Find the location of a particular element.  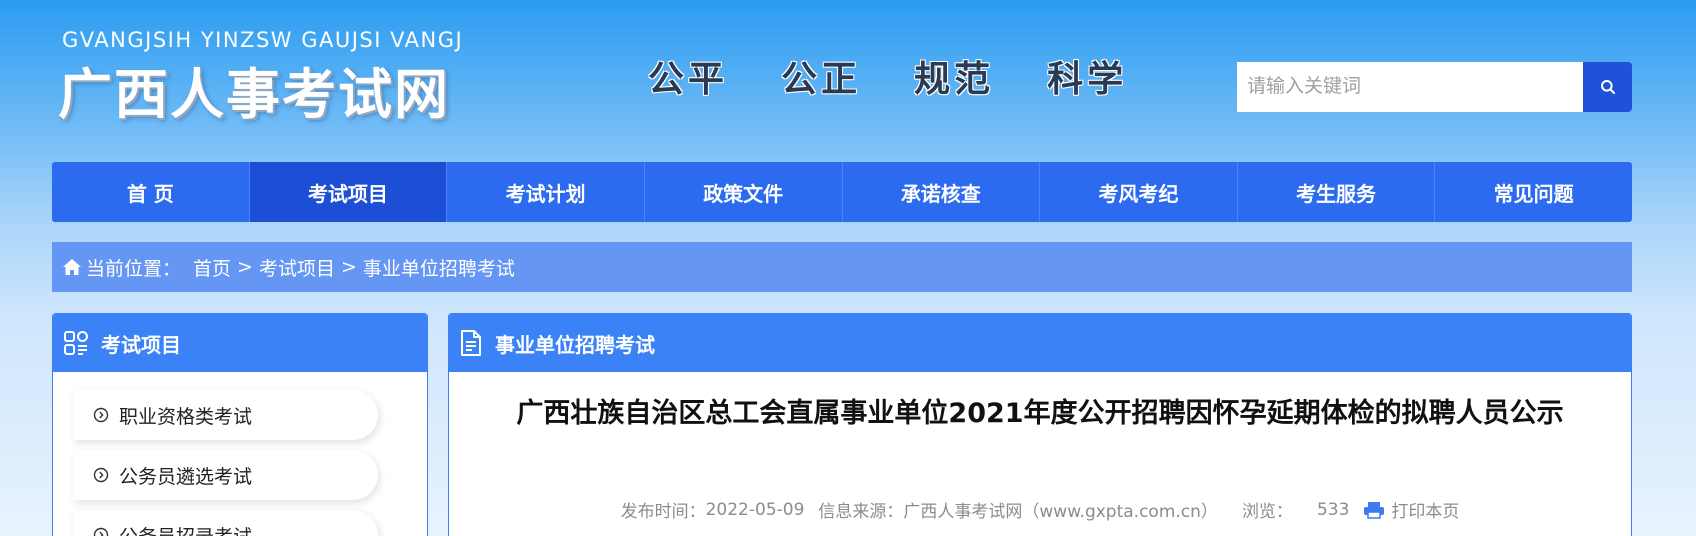

main-nav: 首 页 考试项目 考试计划 政策文件 承诺核查 考风考纪 考生服务 常见问题 is located at coordinates (842, 192).